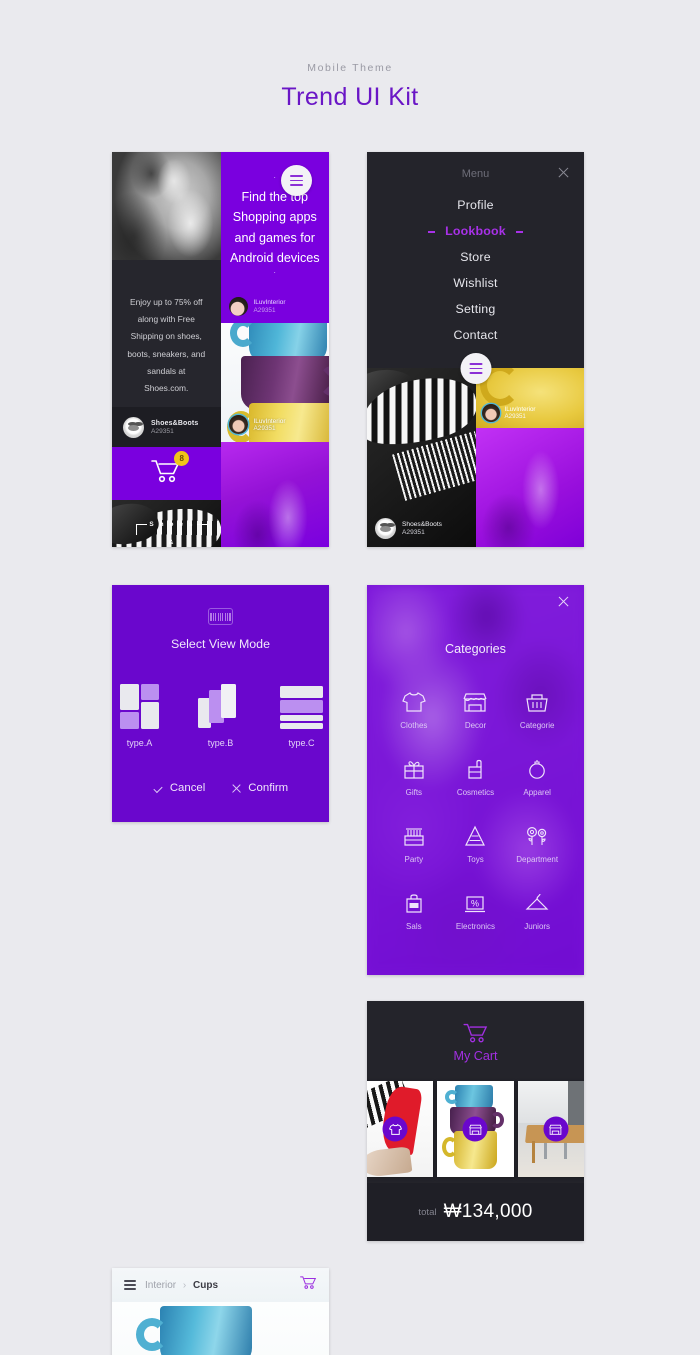  I want to click on feed-mug-photo: ILuvInterior A29351, so click(274, 382).